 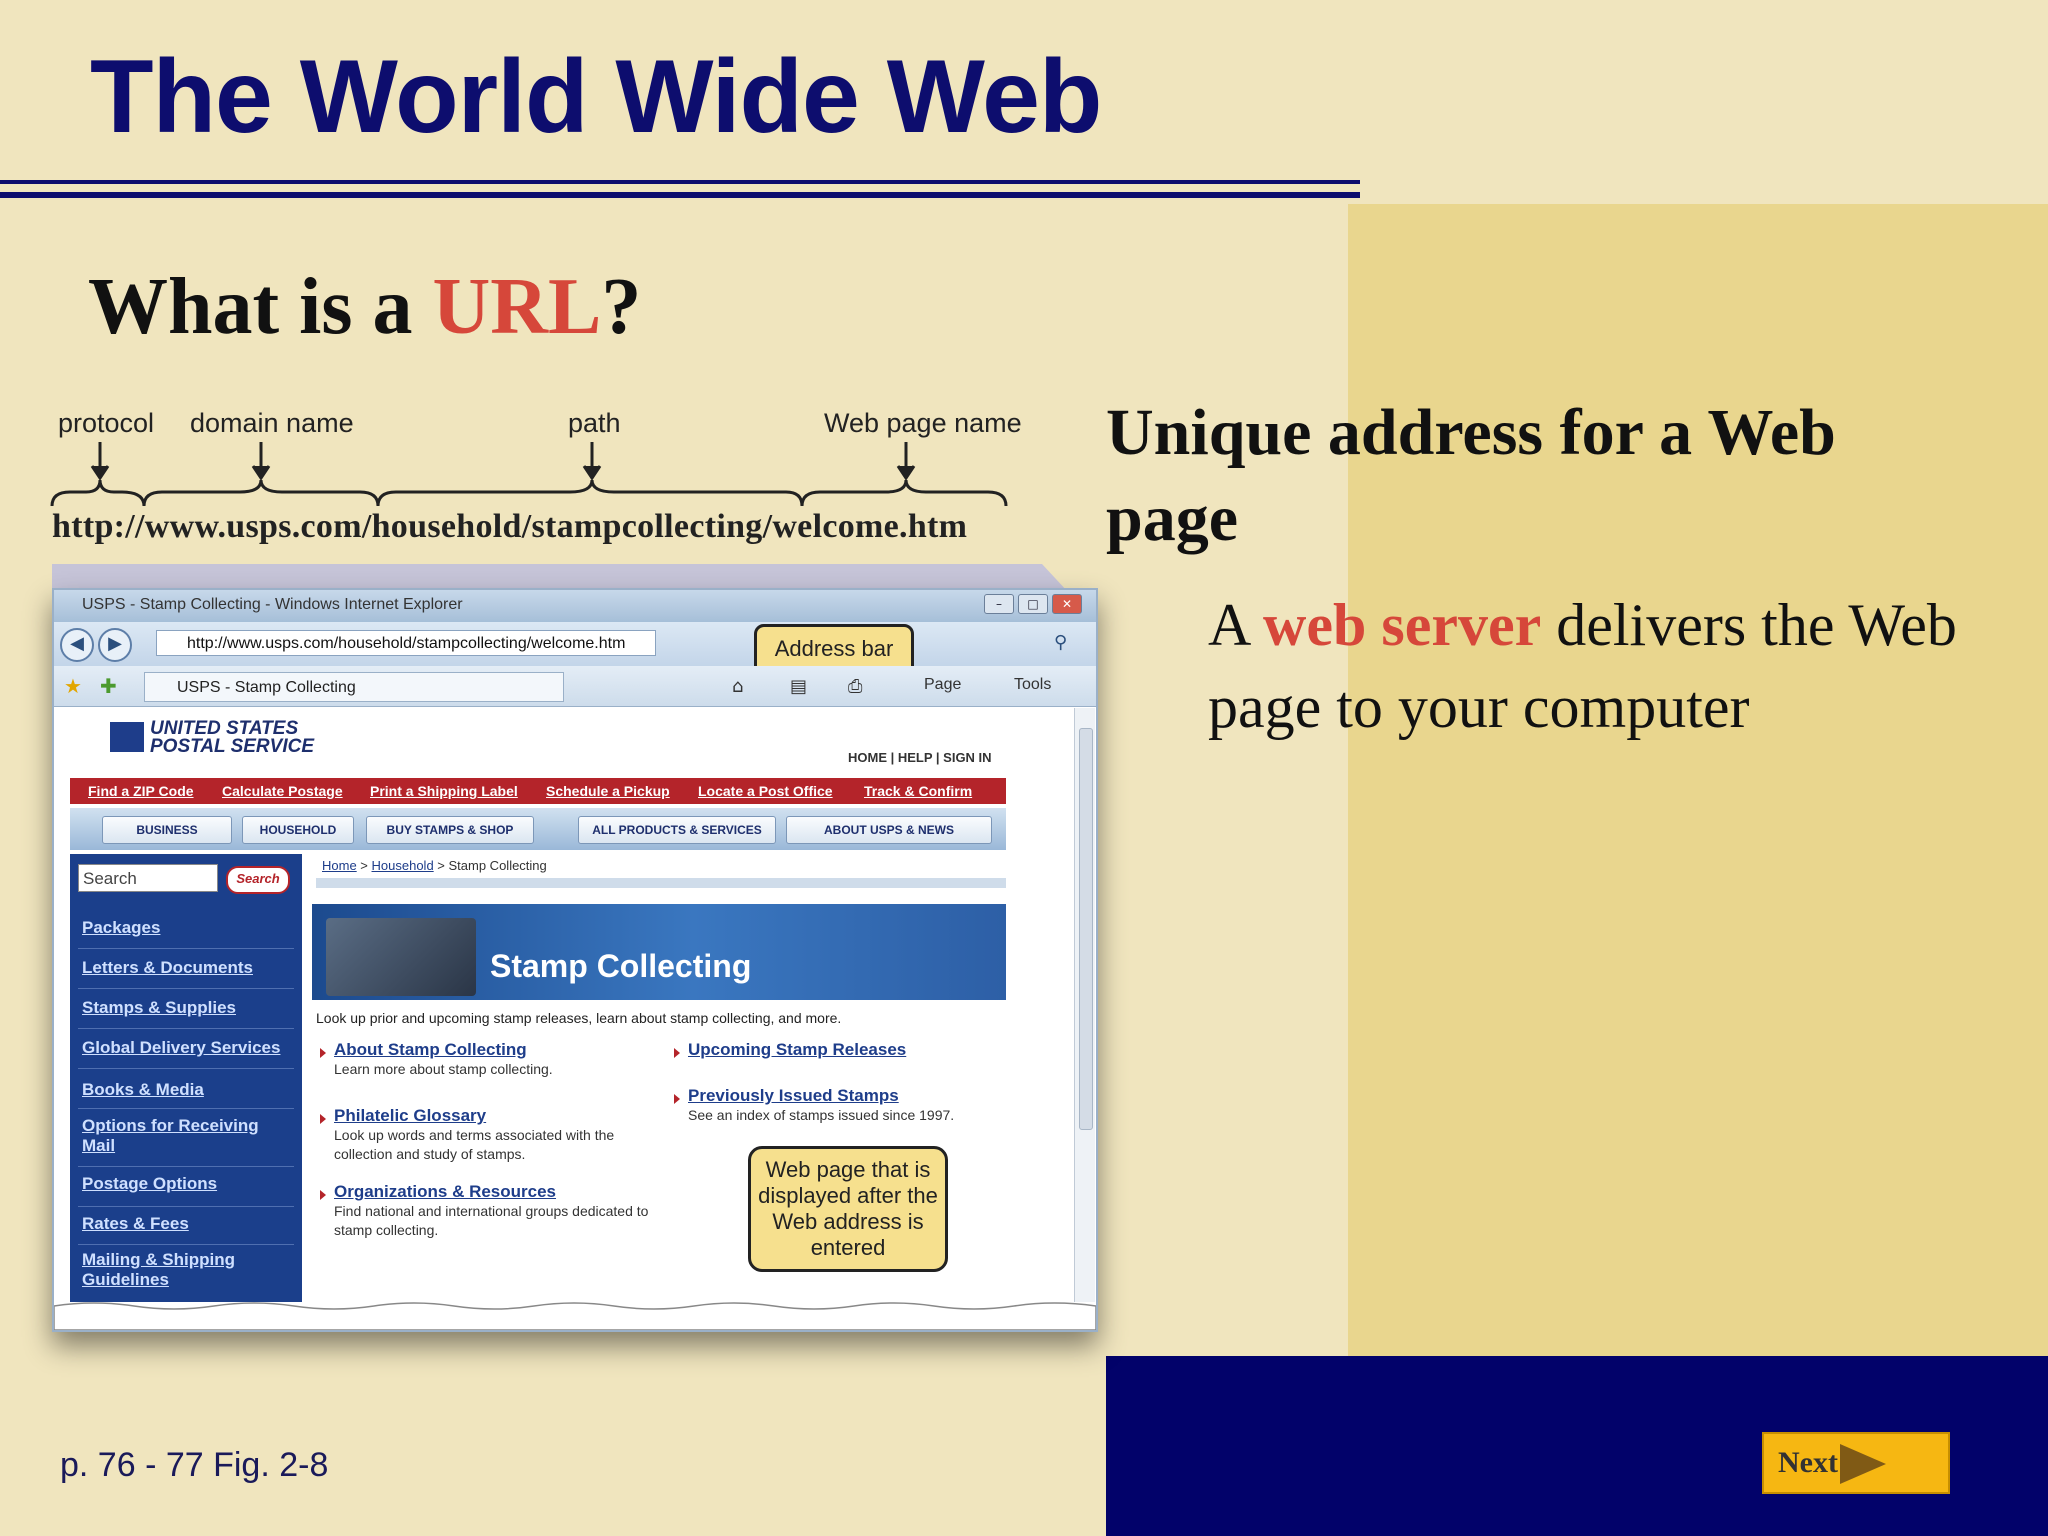 What do you see at coordinates (135, 1224) in the screenshot?
I see `sidebar-item-rates-fees: Rates & Fees` at bounding box center [135, 1224].